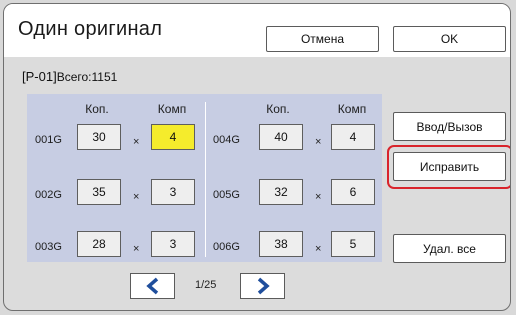  I want to click on prev-page-button, so click(152, 286).